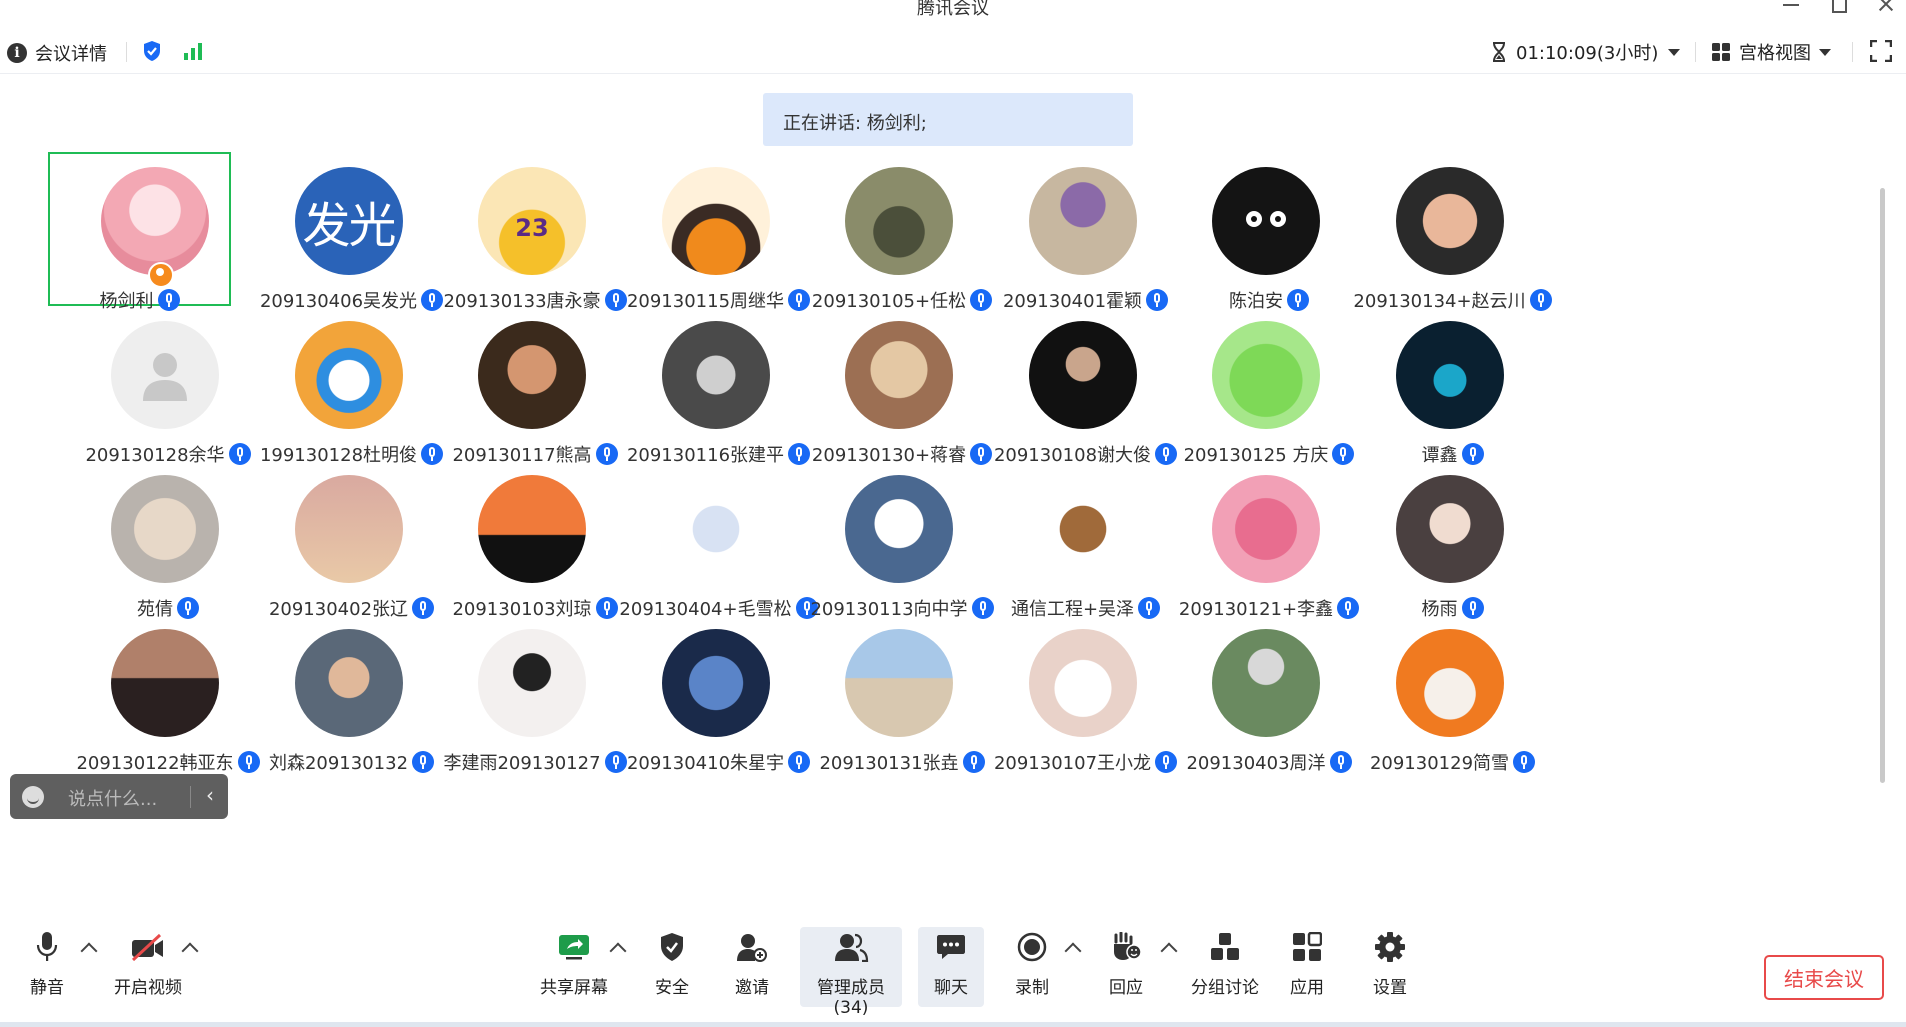 The image size is (1906, 1027). I want to click on shield-icon, so click(672, 947).